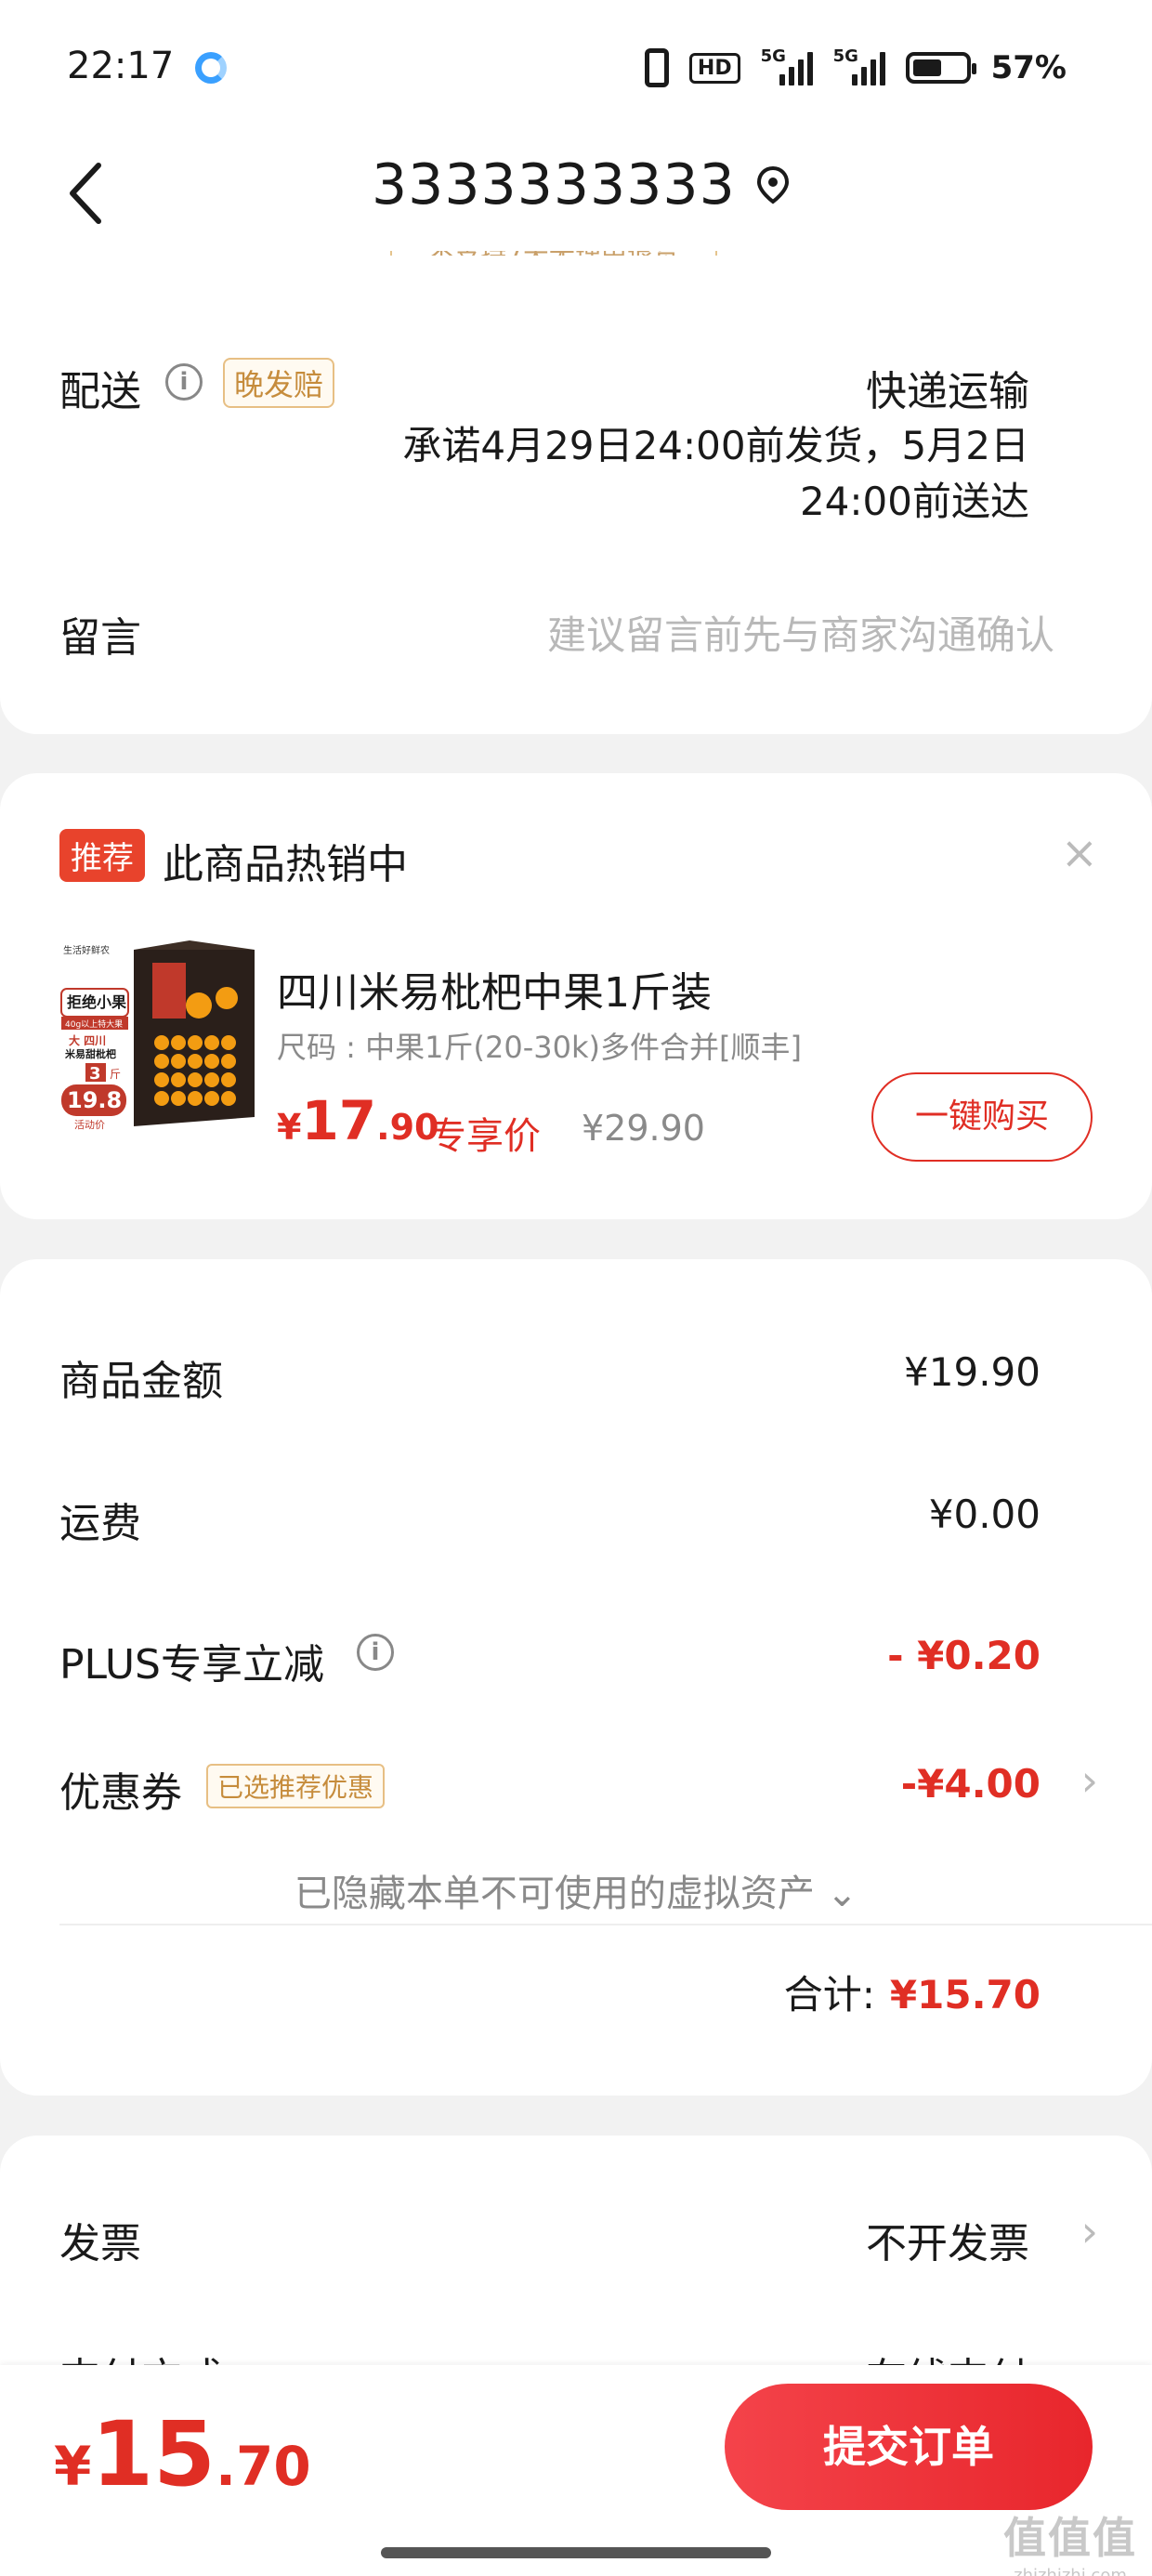 The image size is (1152, 2576). What do you see at coordinates (1028, 67) in the screenshot?
I see `battery-percent: 57%` at bounding box center [1028, 67].